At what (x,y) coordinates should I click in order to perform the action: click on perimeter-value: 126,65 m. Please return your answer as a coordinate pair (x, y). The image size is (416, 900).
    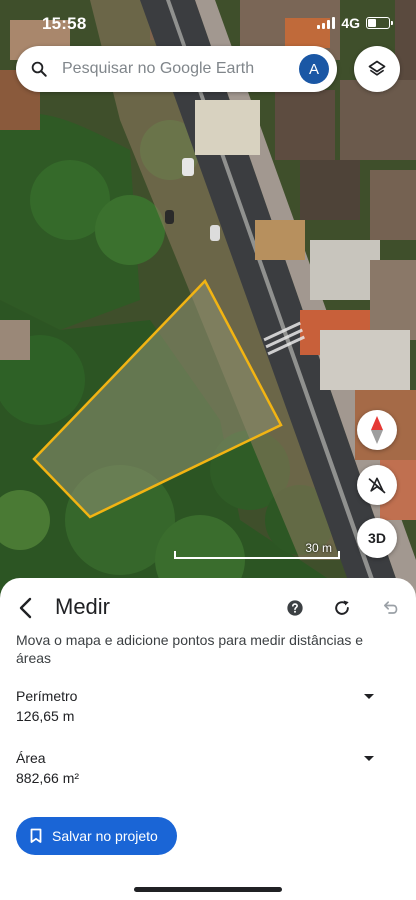
    Looking at the image, I should click on (45, 716).